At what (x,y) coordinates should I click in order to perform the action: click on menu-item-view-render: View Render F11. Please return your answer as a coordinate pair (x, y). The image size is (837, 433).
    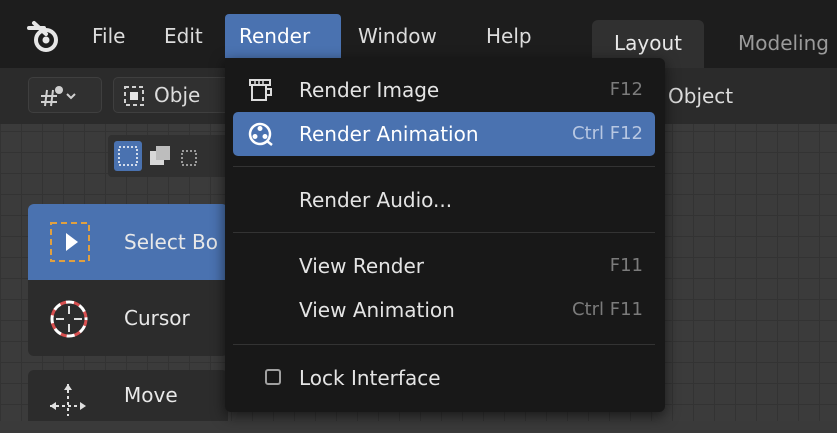
    Looking at the image, I should click on (444, 266).